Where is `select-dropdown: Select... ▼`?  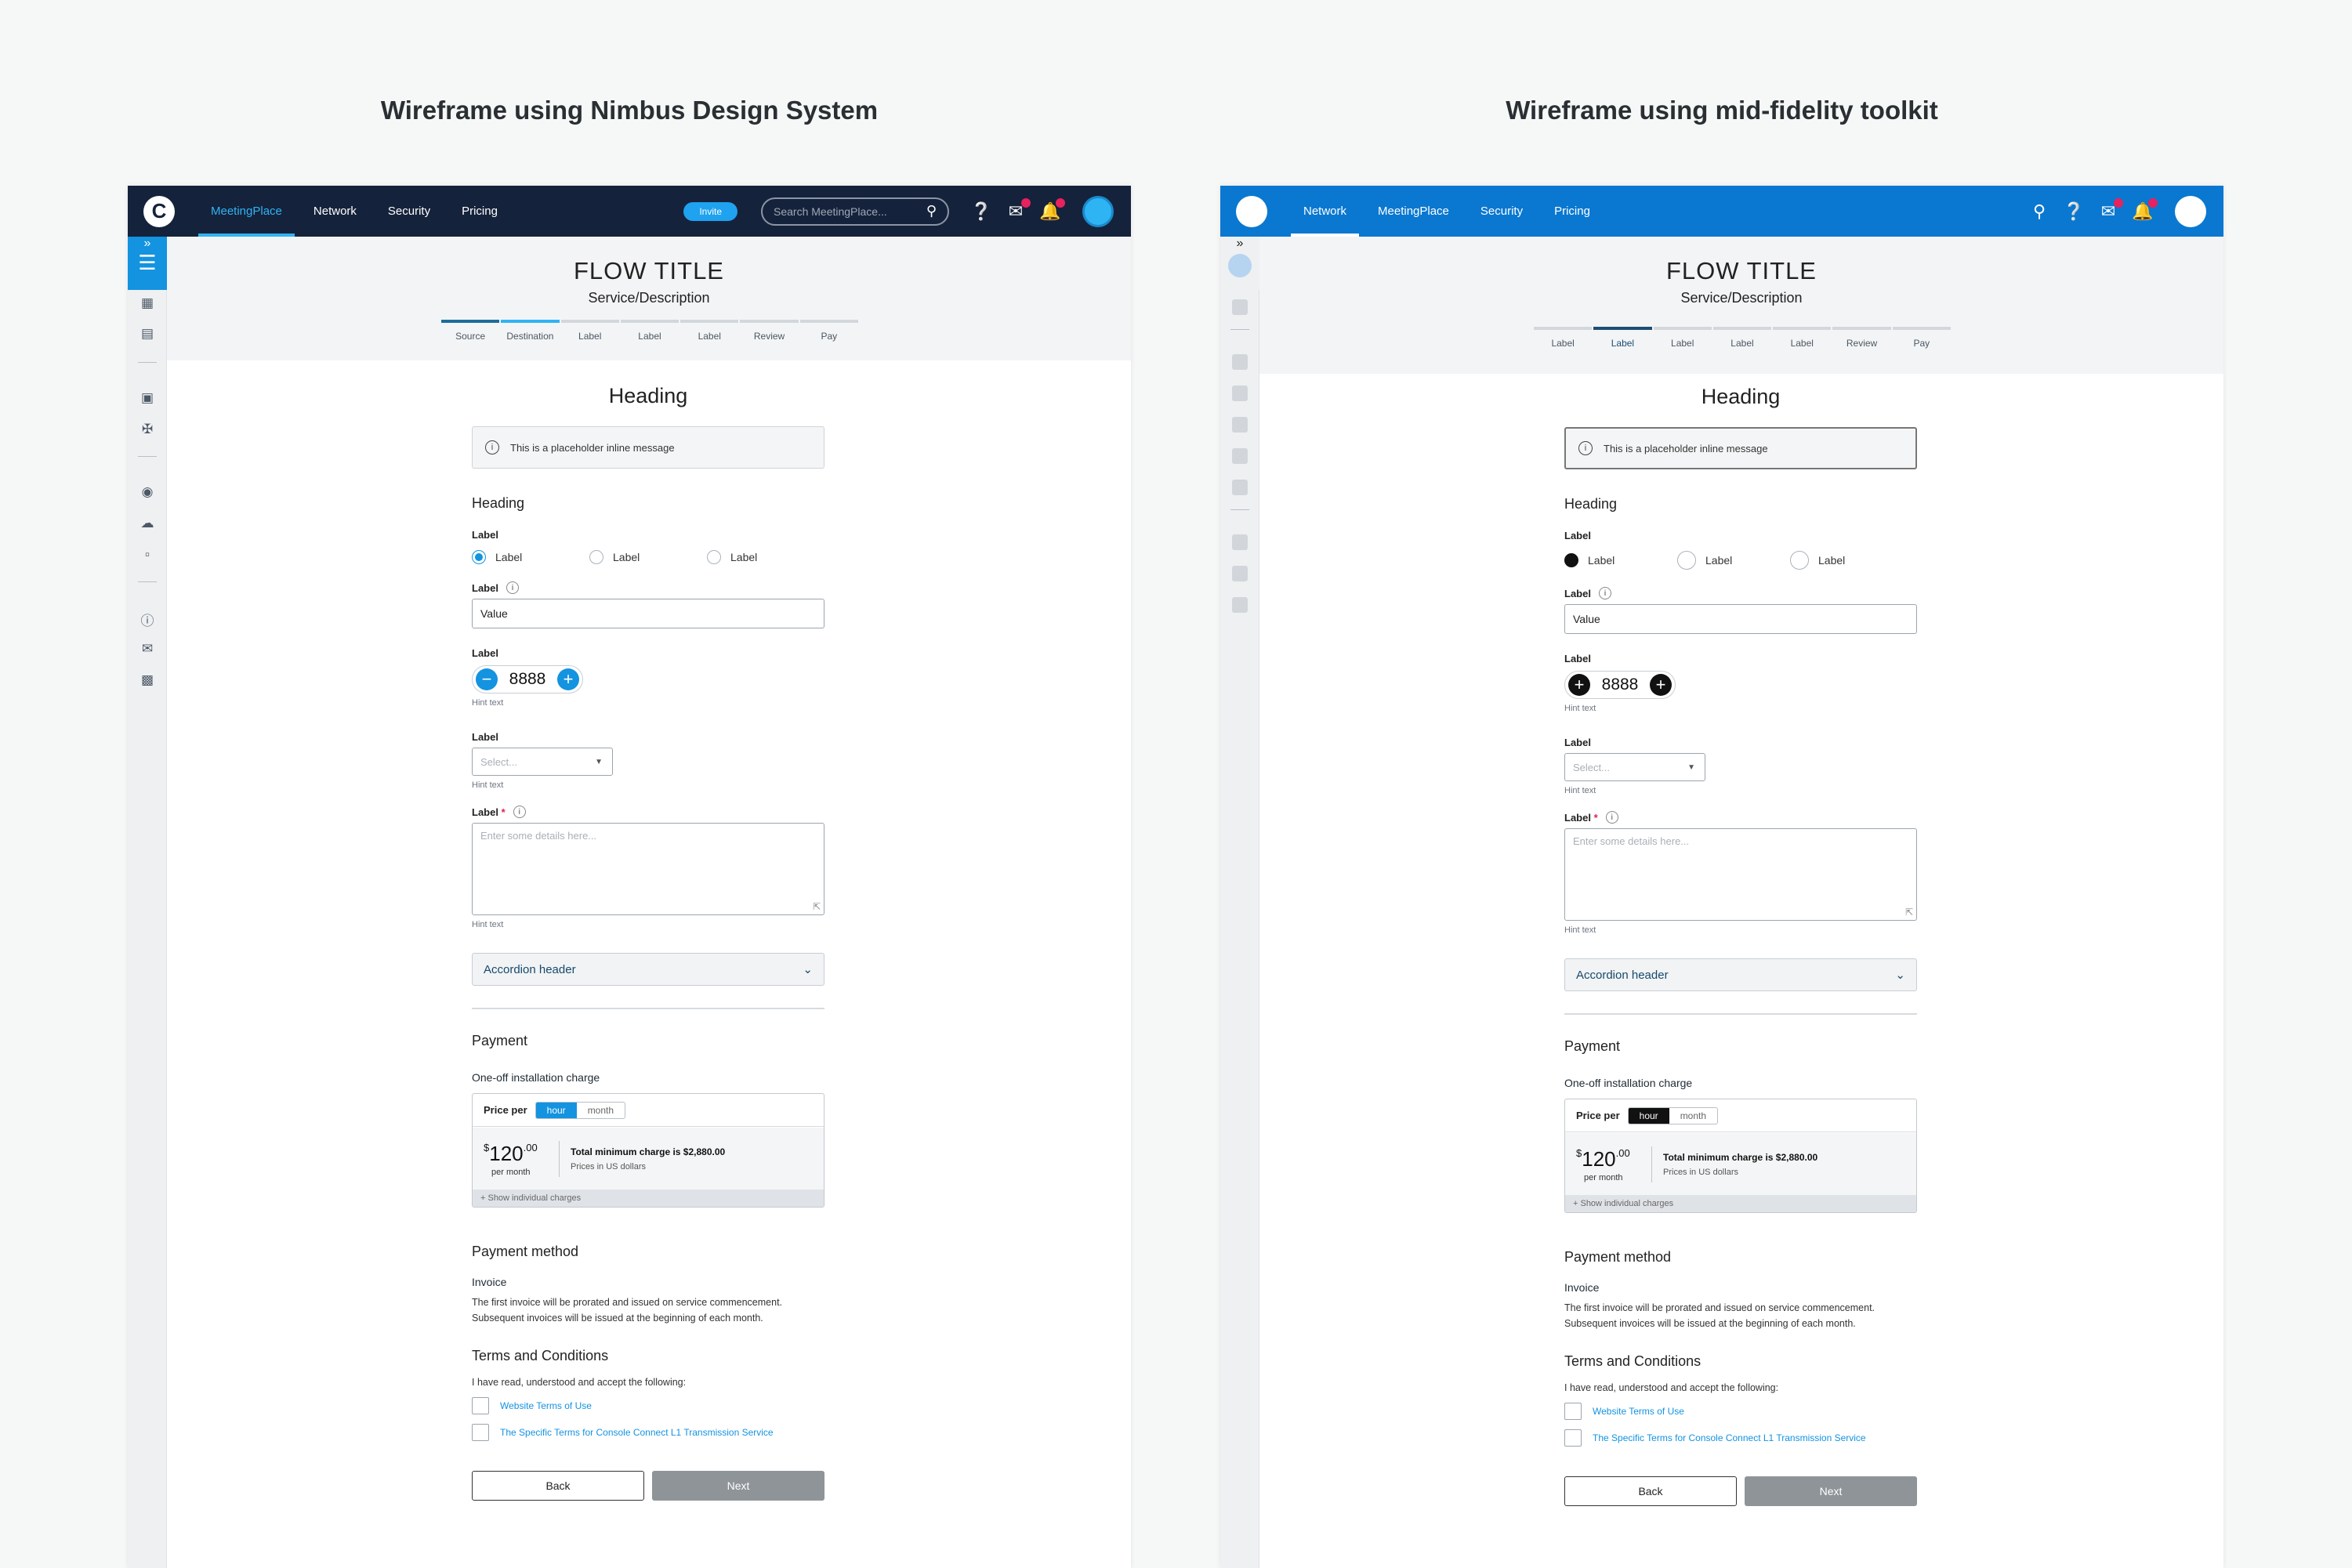 select-dropdown: Select... ▼ is located at coordinates (1635, 767).